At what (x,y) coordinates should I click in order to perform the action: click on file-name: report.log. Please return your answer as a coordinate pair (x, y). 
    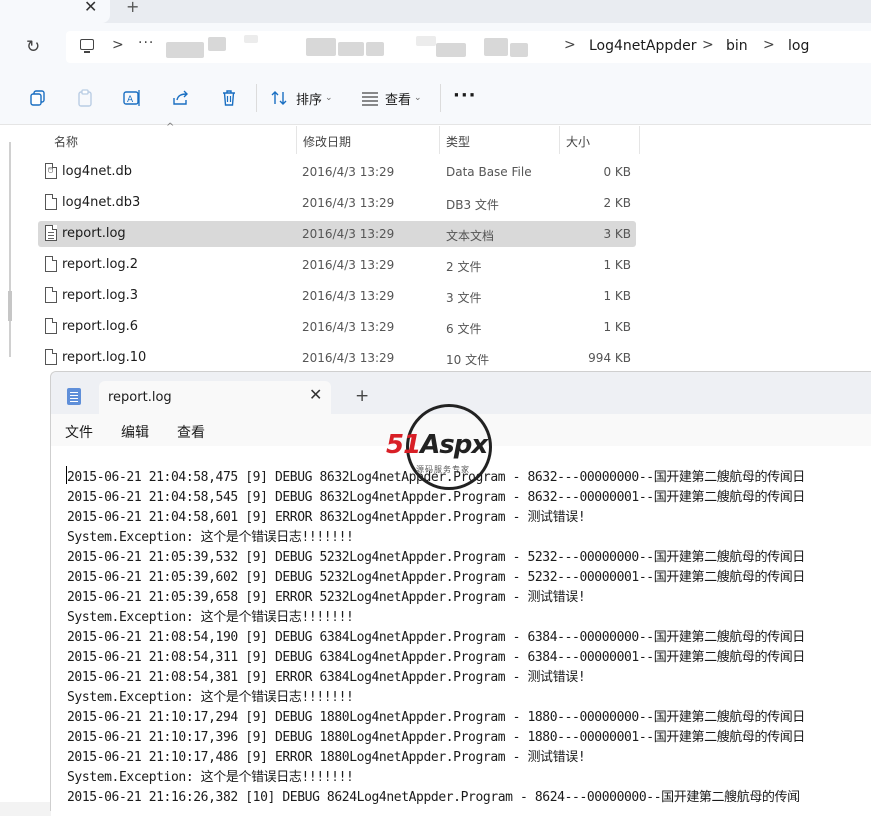
    Looking at the image, I should click on (94, 233).